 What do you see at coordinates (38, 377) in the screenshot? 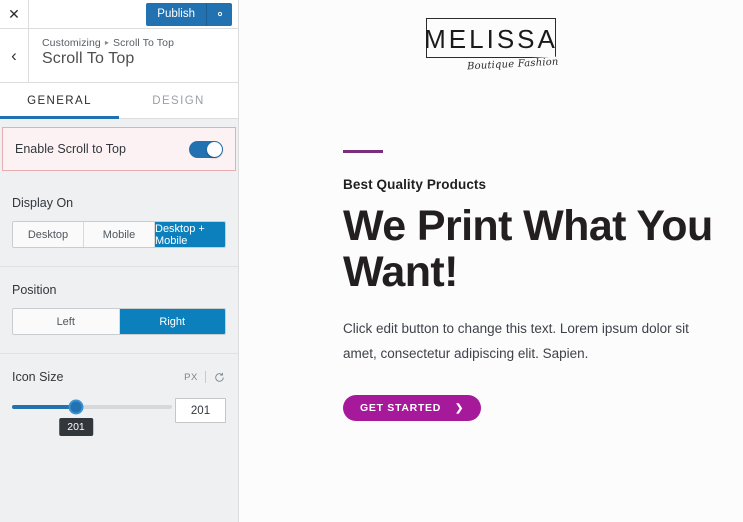
I see `icon-size-label: Icon Size` at bounding box center [38, 377].